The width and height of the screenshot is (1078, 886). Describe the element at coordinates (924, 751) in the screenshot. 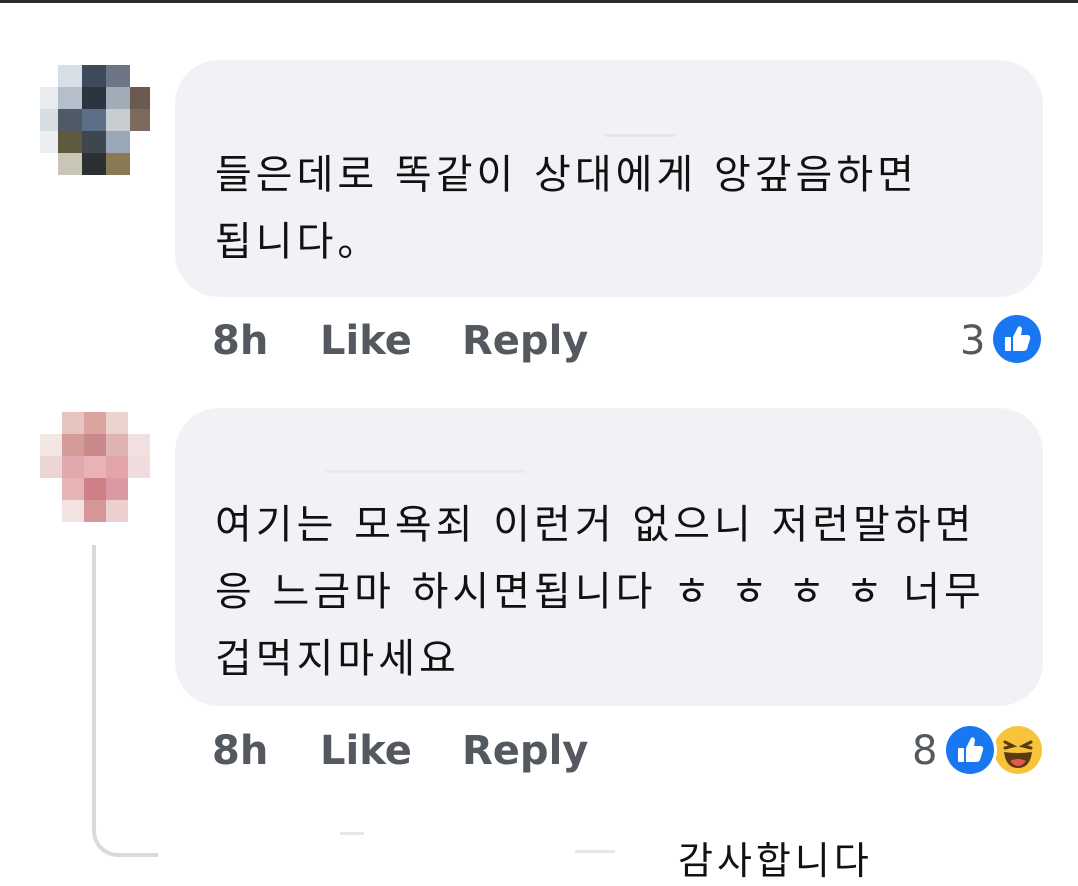

I see `reaction-count: 8` at that location.